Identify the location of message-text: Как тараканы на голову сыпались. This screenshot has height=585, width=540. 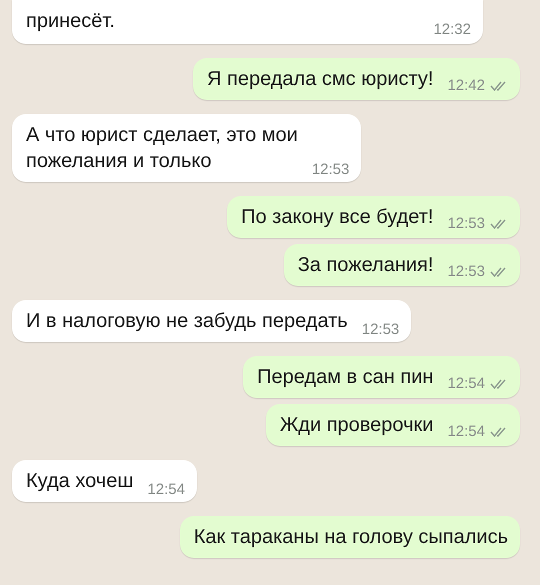
(351, 537).